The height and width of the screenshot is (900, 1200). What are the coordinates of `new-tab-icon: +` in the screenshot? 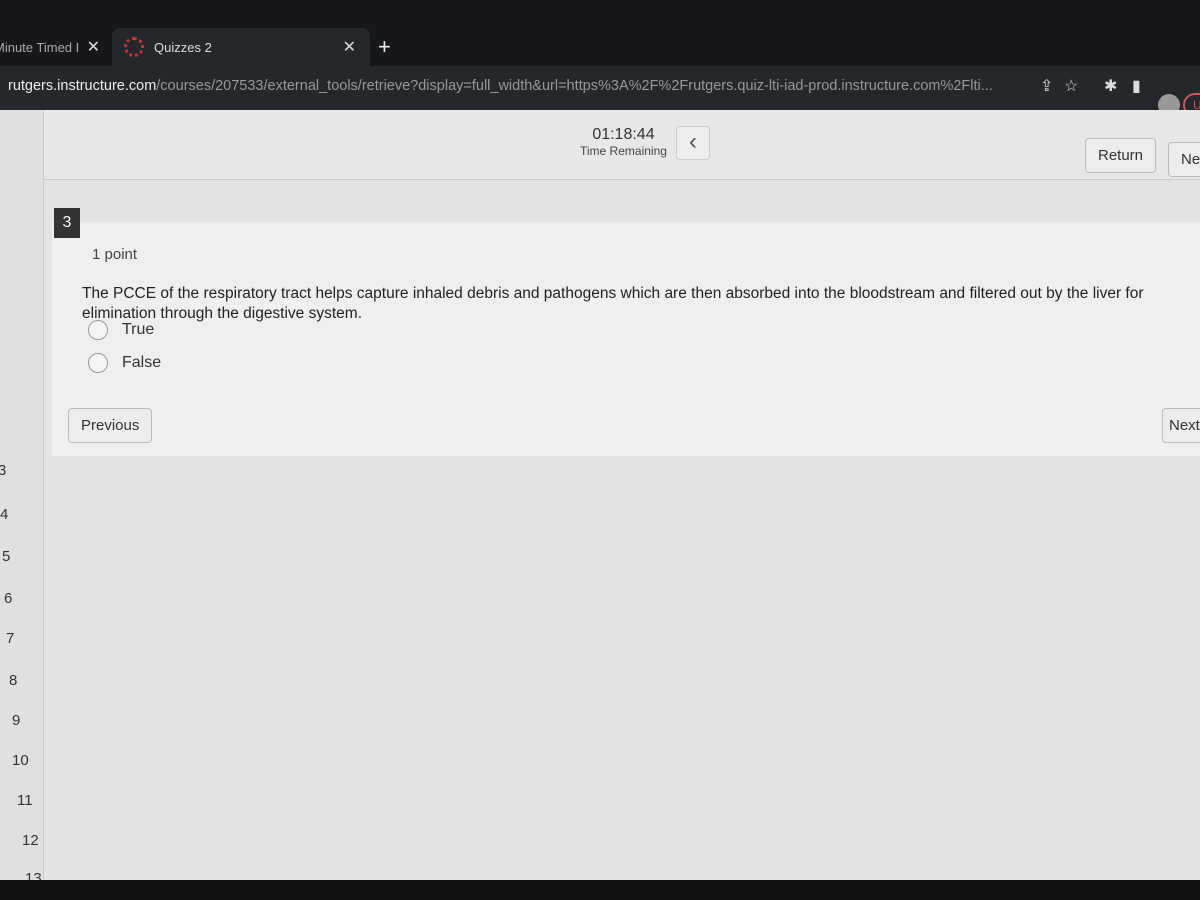 It's located at (384, 47).